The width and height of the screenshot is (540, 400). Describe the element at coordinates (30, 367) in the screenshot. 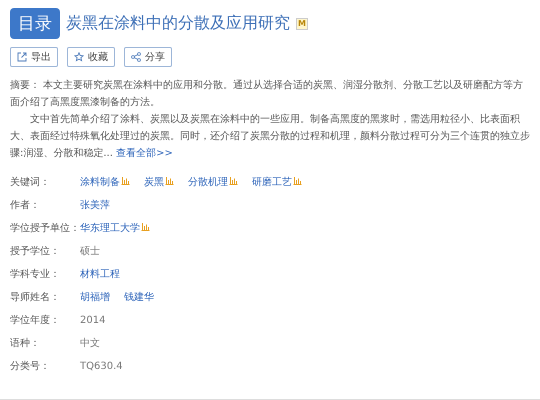

I see `field-label: 分类号：` at that location.